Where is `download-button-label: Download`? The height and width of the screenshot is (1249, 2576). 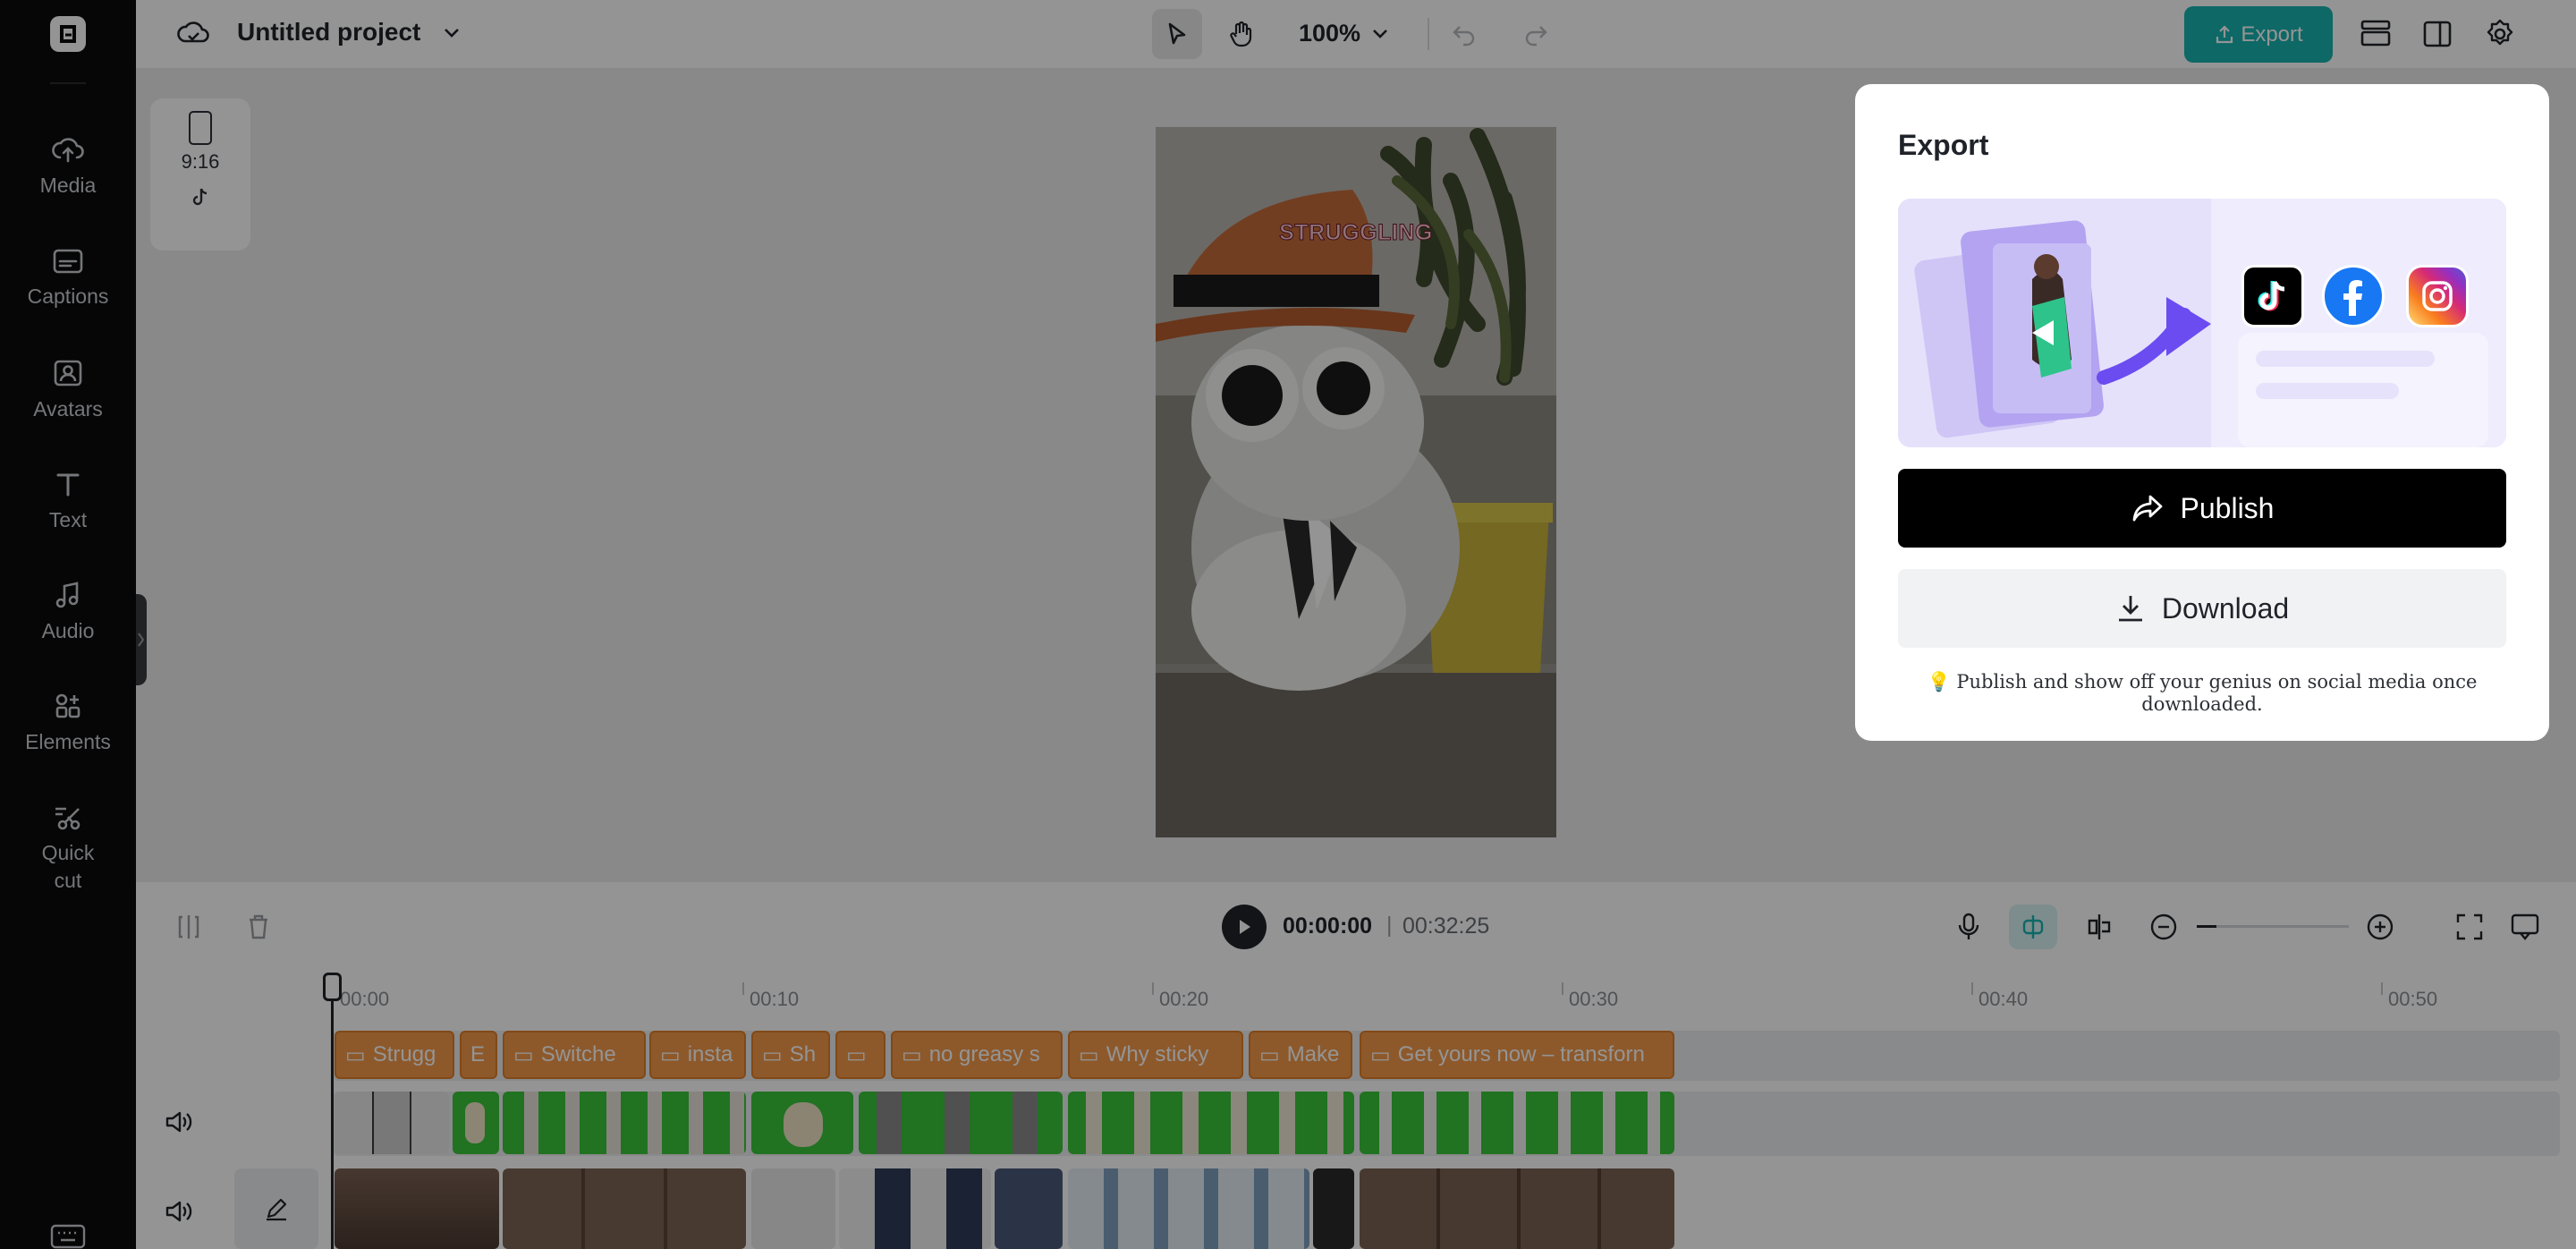 download-button-label: Download is located at coordinates (2225, 608).